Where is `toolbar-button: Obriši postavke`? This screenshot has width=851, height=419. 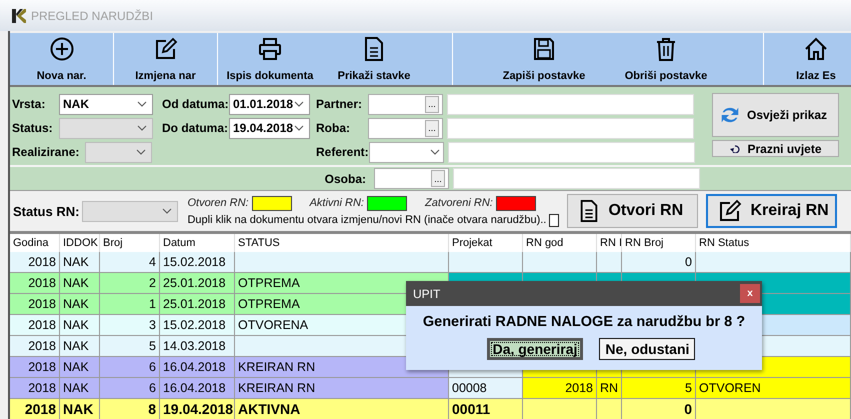 toolbar-button: Obriši postavke is located at coordinates (666, 59).